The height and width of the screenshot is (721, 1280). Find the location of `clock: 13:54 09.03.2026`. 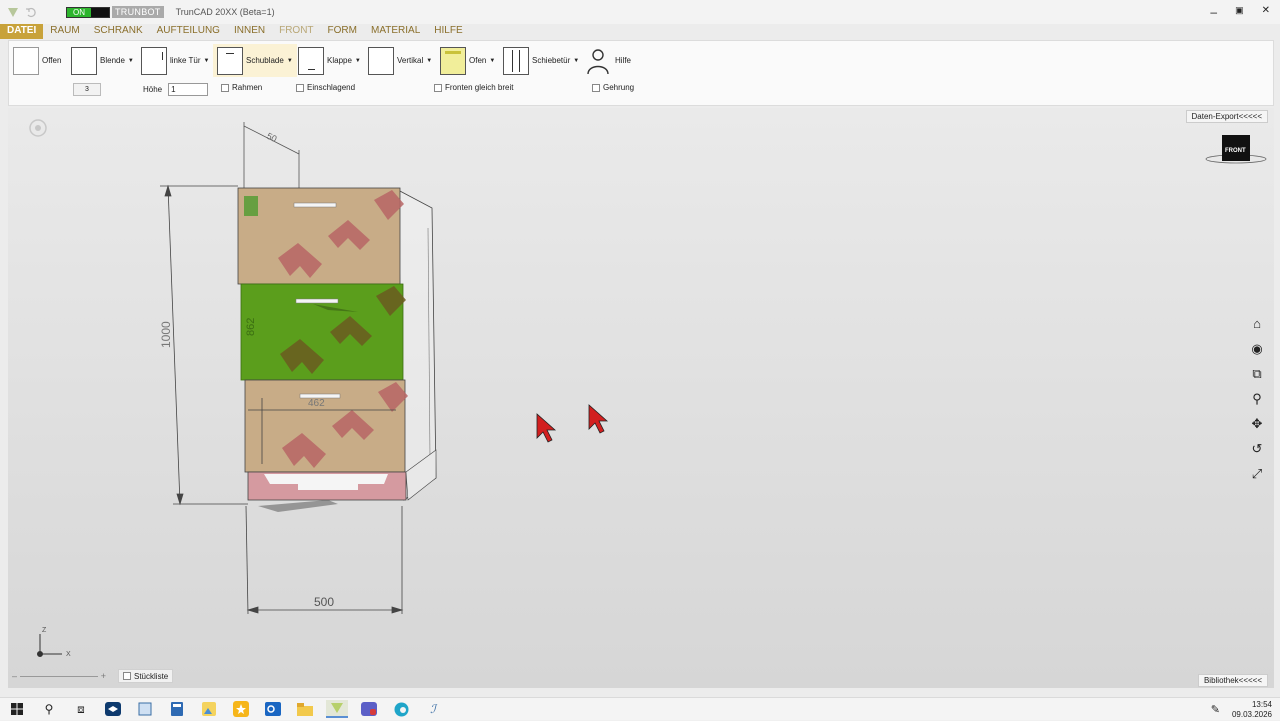

clock: 13:54 09.03.2026 is located at coordinates (1252, 710).